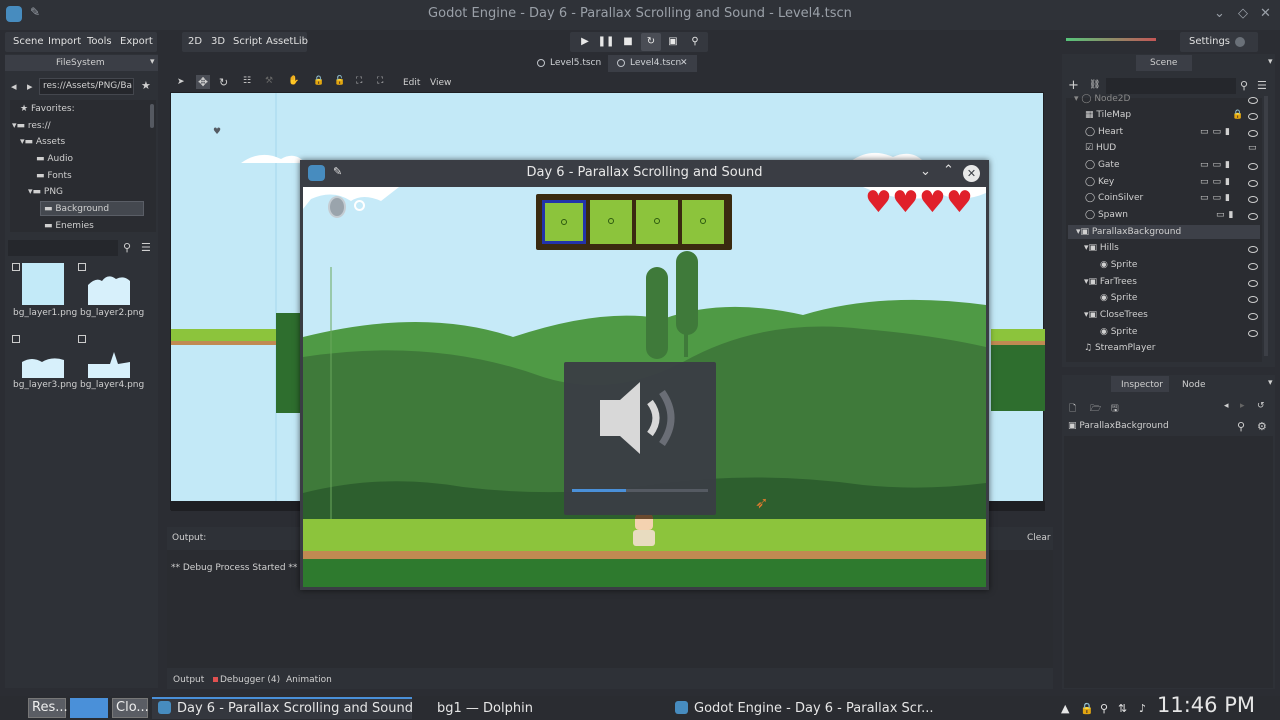  What do you see at coordinates (1118, 298) in the screenshot?
I see `node-sprite-fartrees: ◉ Sprite` at bounding box center [1118, 298].